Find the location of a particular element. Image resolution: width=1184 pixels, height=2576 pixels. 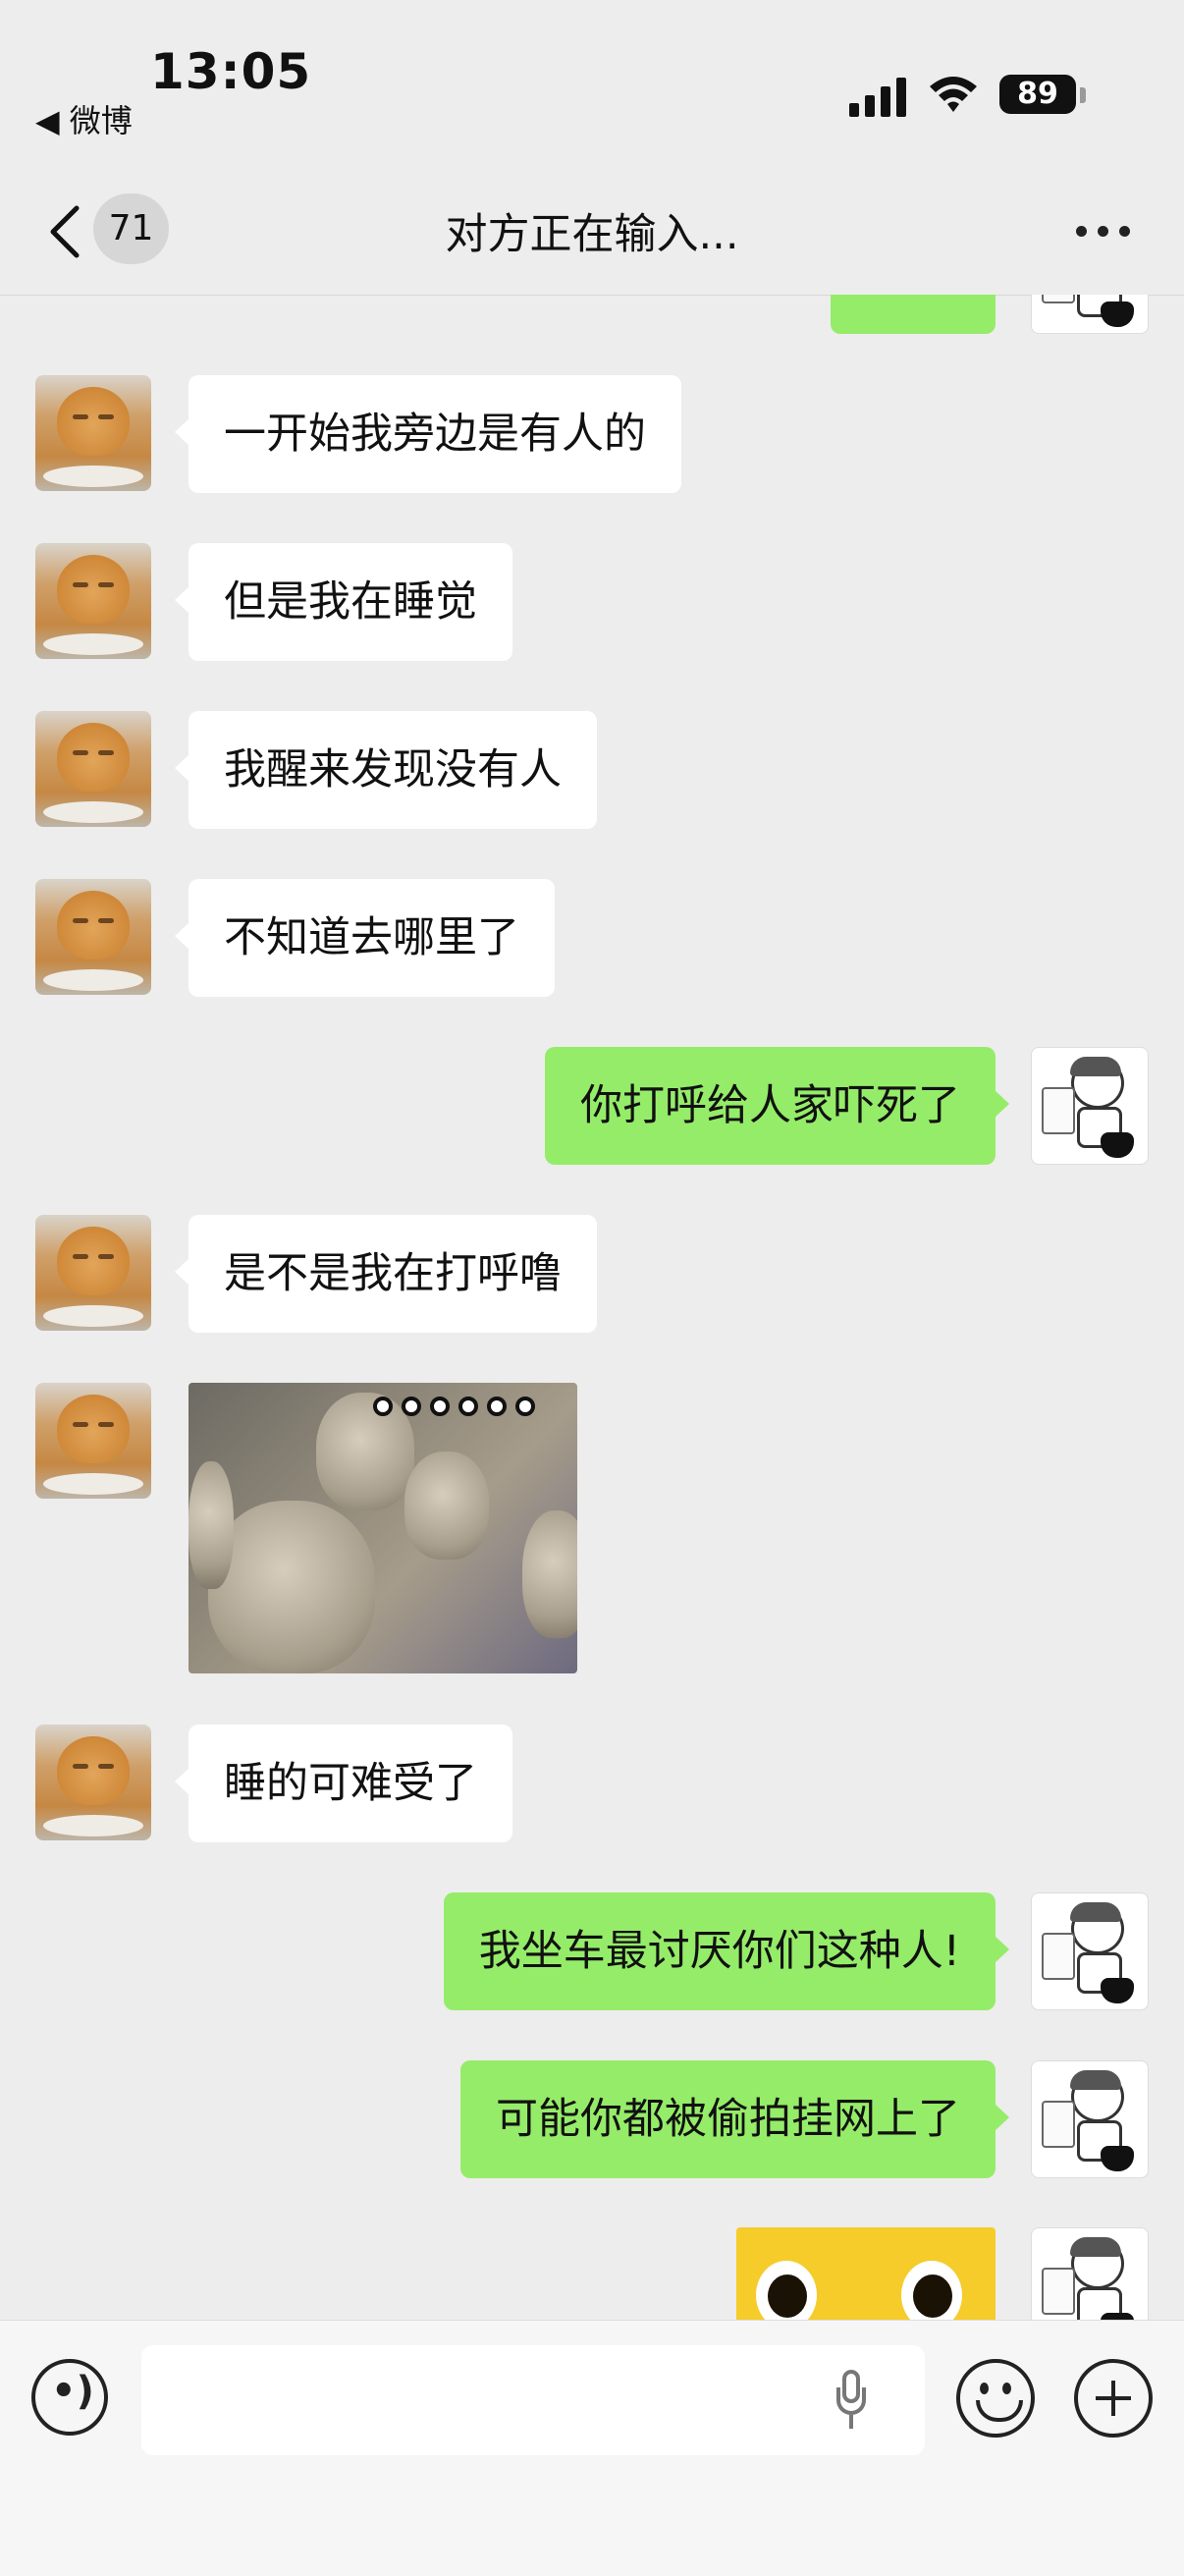

back-to-app-link: ◀ 微博 is located at coordinates (84, 118).